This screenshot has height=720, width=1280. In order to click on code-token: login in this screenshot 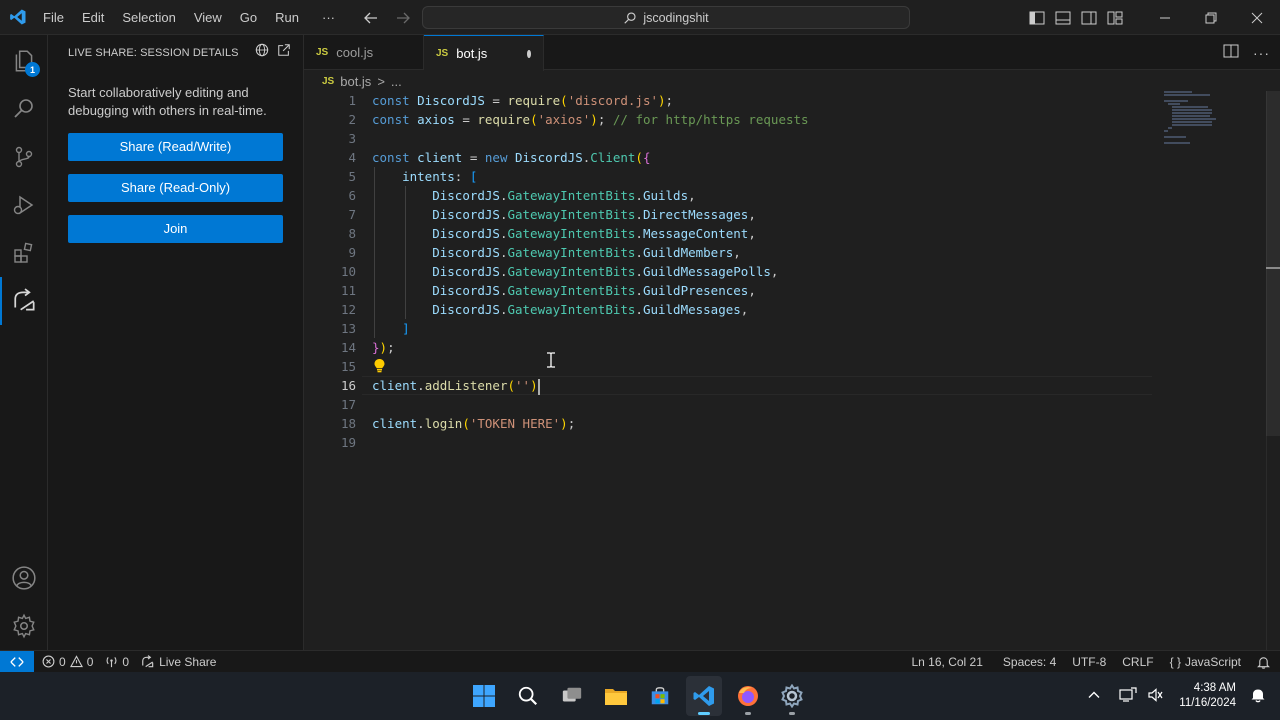, I will do `click(443, 423)`.